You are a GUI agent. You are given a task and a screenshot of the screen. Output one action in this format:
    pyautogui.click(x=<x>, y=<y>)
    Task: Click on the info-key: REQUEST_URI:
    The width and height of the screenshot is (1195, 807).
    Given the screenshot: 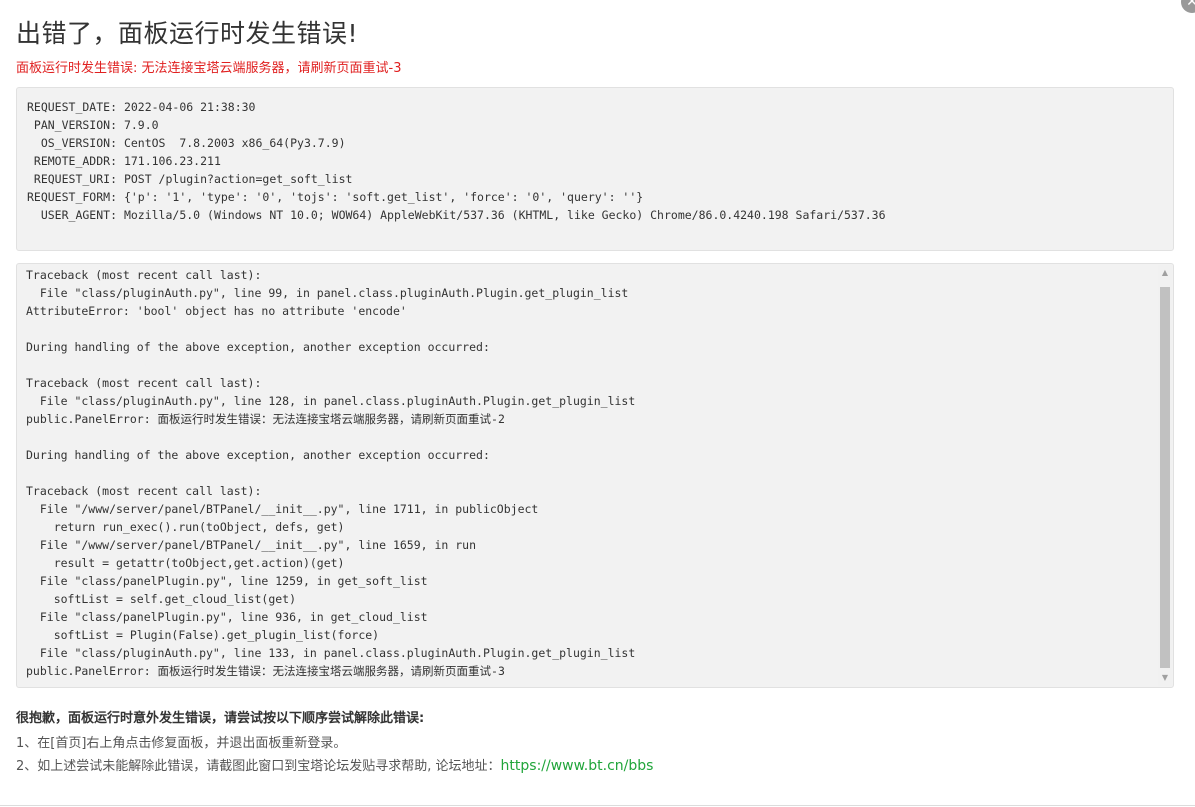 What is the action you would take?
    pyautogui.click(x=75, y=179)
    